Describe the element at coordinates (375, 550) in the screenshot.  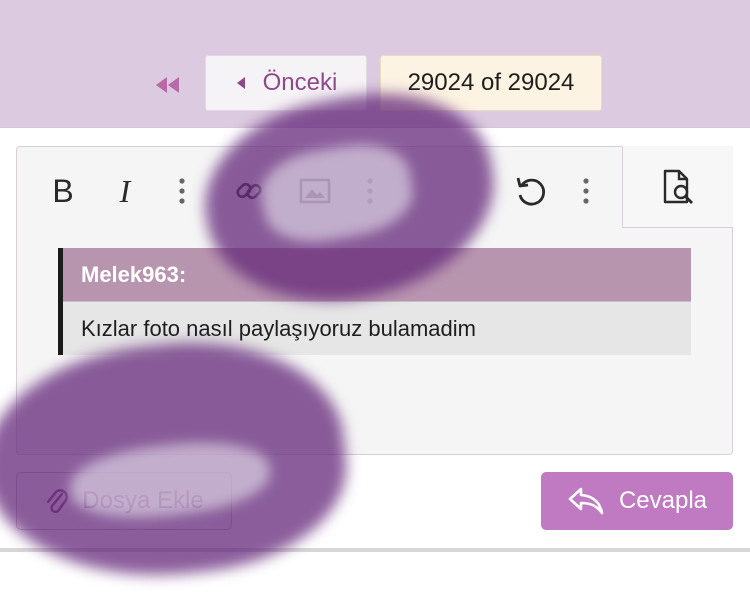
I see `divider` at that location.